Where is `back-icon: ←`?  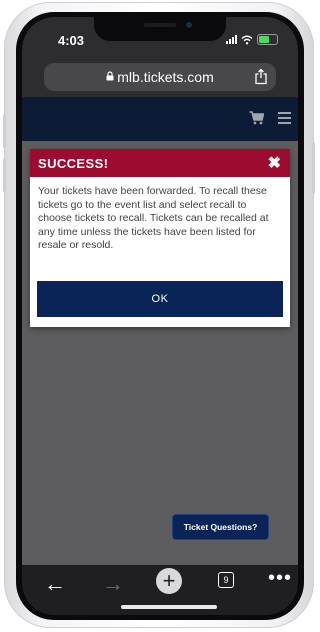 back-icon: ← is located at coordinates (55, 584).